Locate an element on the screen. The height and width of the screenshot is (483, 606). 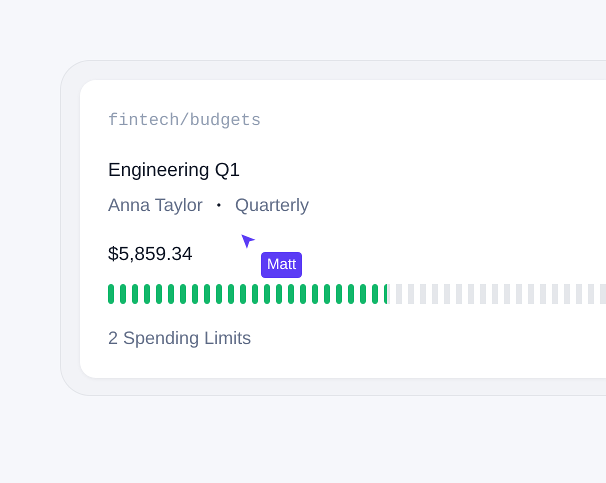
repo-path: fintech/budgets is located at coordinates (185, 122).